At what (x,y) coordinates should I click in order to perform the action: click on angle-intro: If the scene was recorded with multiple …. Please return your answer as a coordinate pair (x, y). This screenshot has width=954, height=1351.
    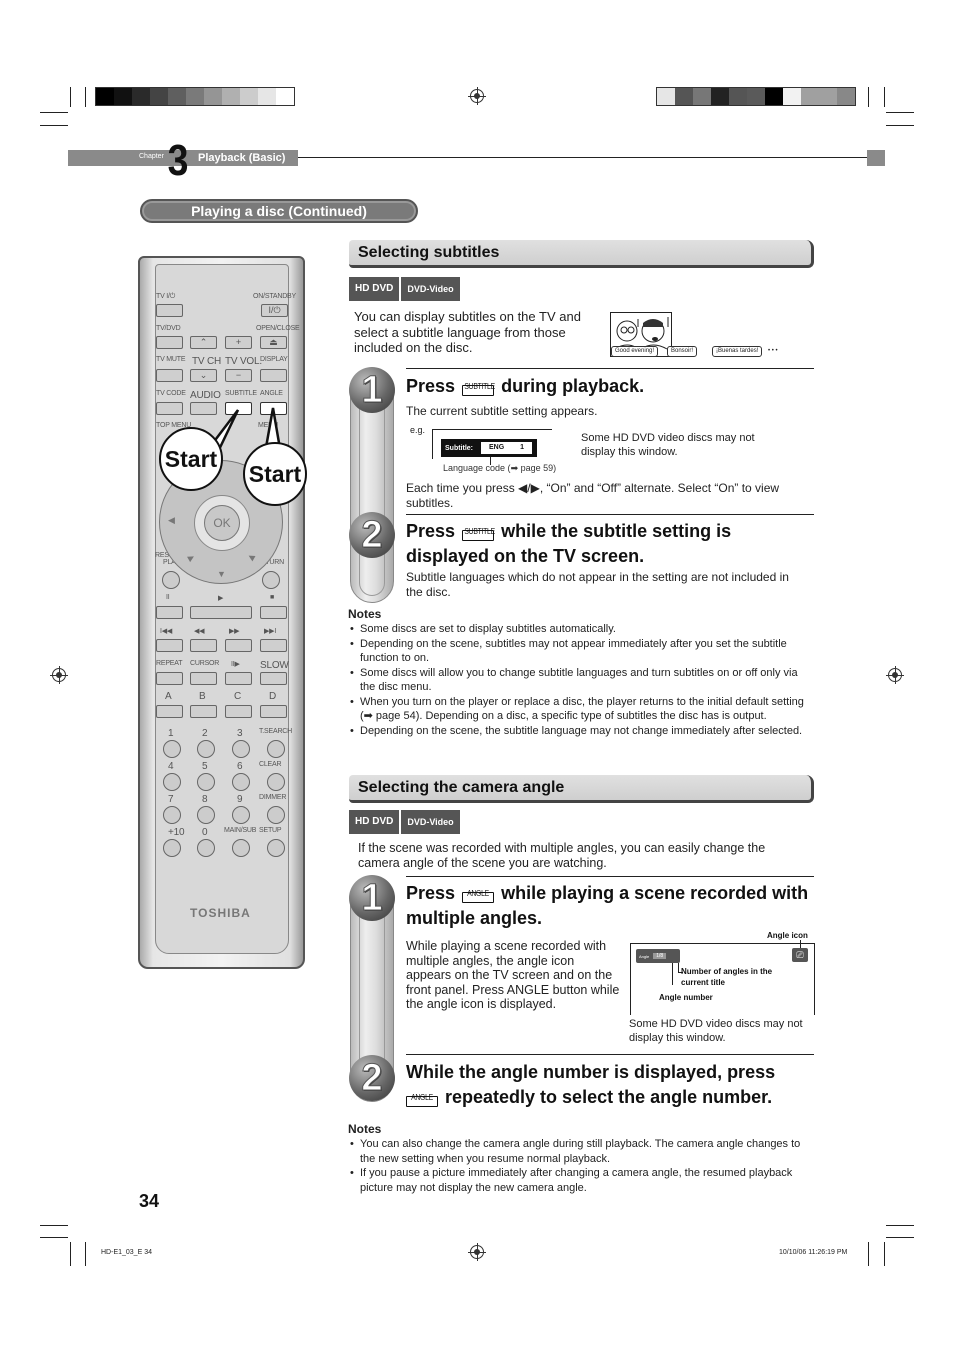
    Looking at the image, I should click on (562, 855).